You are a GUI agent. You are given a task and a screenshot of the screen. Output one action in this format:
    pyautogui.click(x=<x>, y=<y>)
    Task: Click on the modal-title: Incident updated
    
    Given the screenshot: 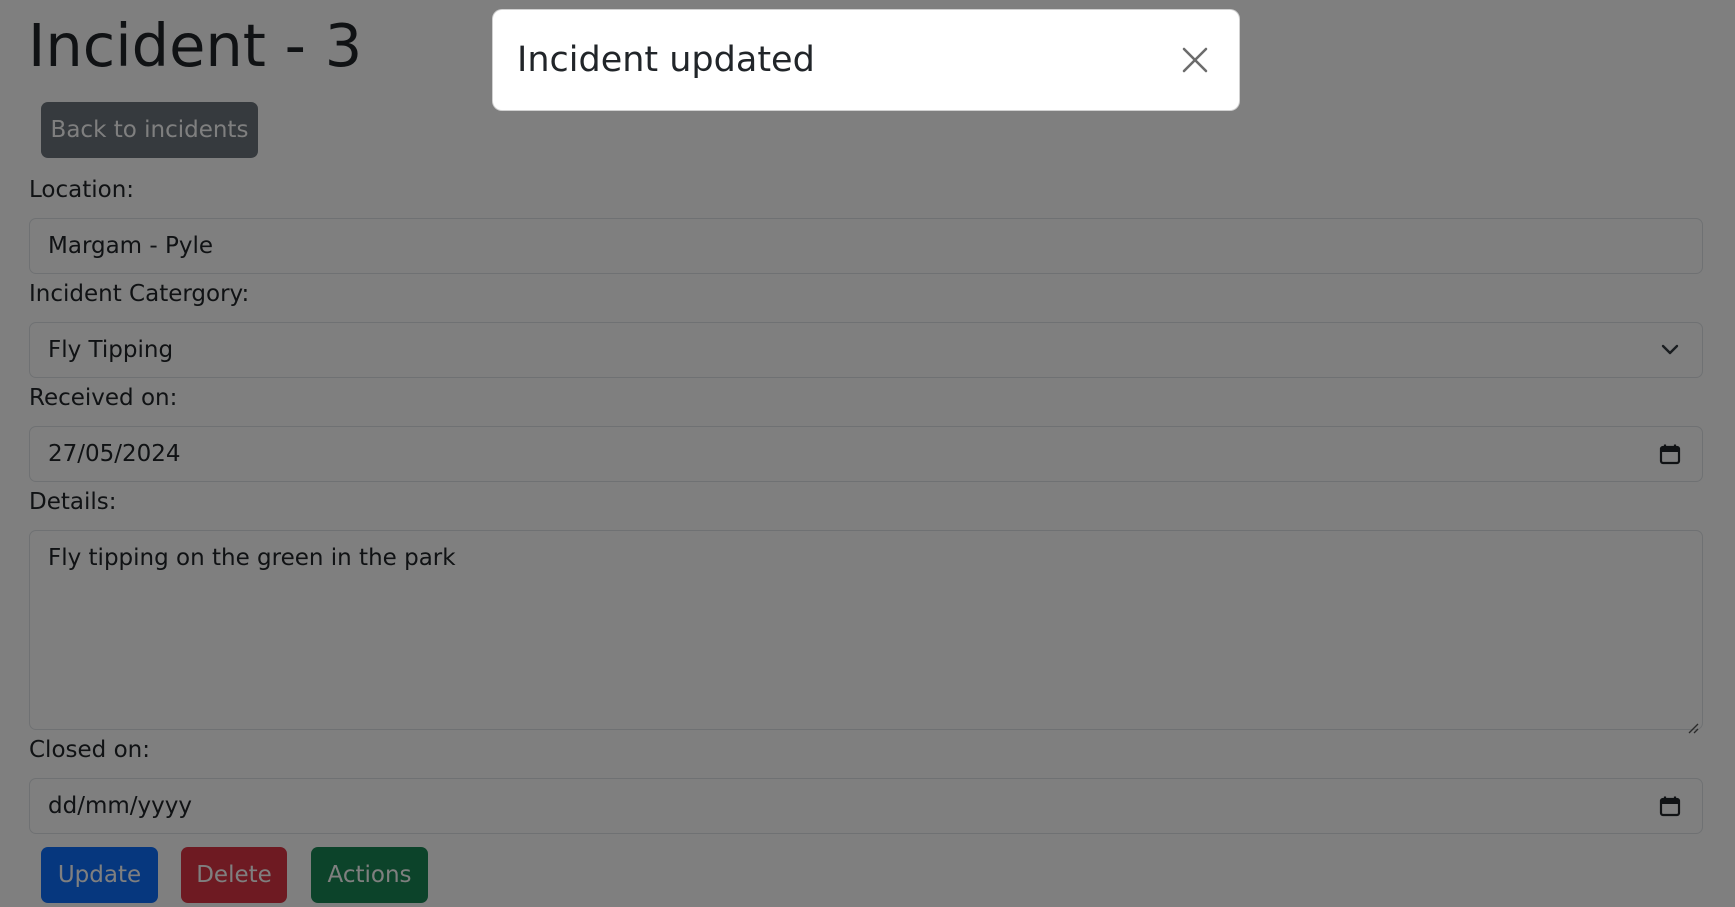 What is the action you would take?
    pyautogui.click(x=666, y=60)
    